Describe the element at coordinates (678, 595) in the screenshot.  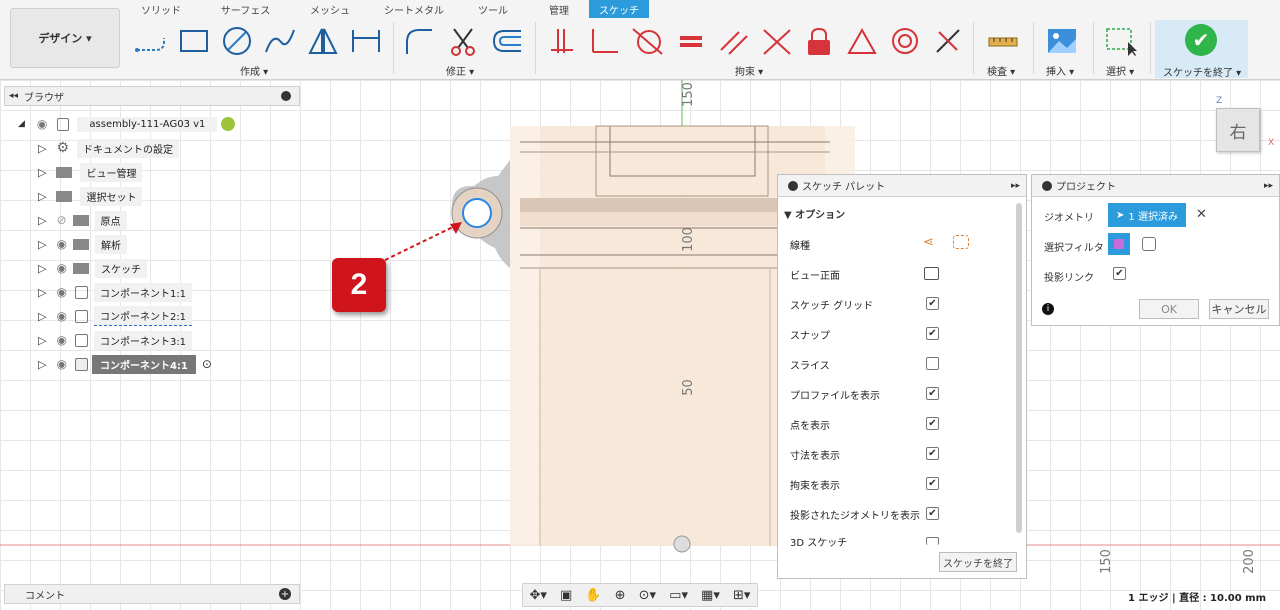
I see `display-settings-icon: ▭▾` at that location.